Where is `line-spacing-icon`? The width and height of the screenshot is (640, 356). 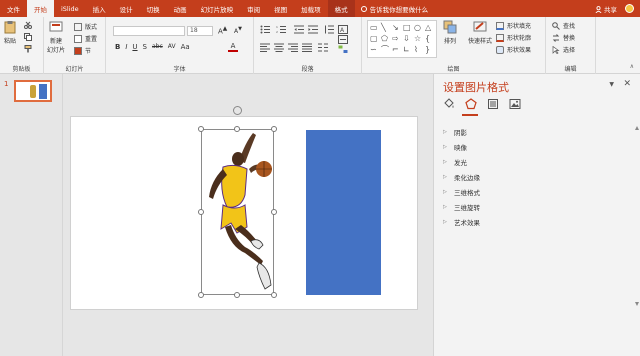 line-spacing-icon is located at coordinates (329, 29).